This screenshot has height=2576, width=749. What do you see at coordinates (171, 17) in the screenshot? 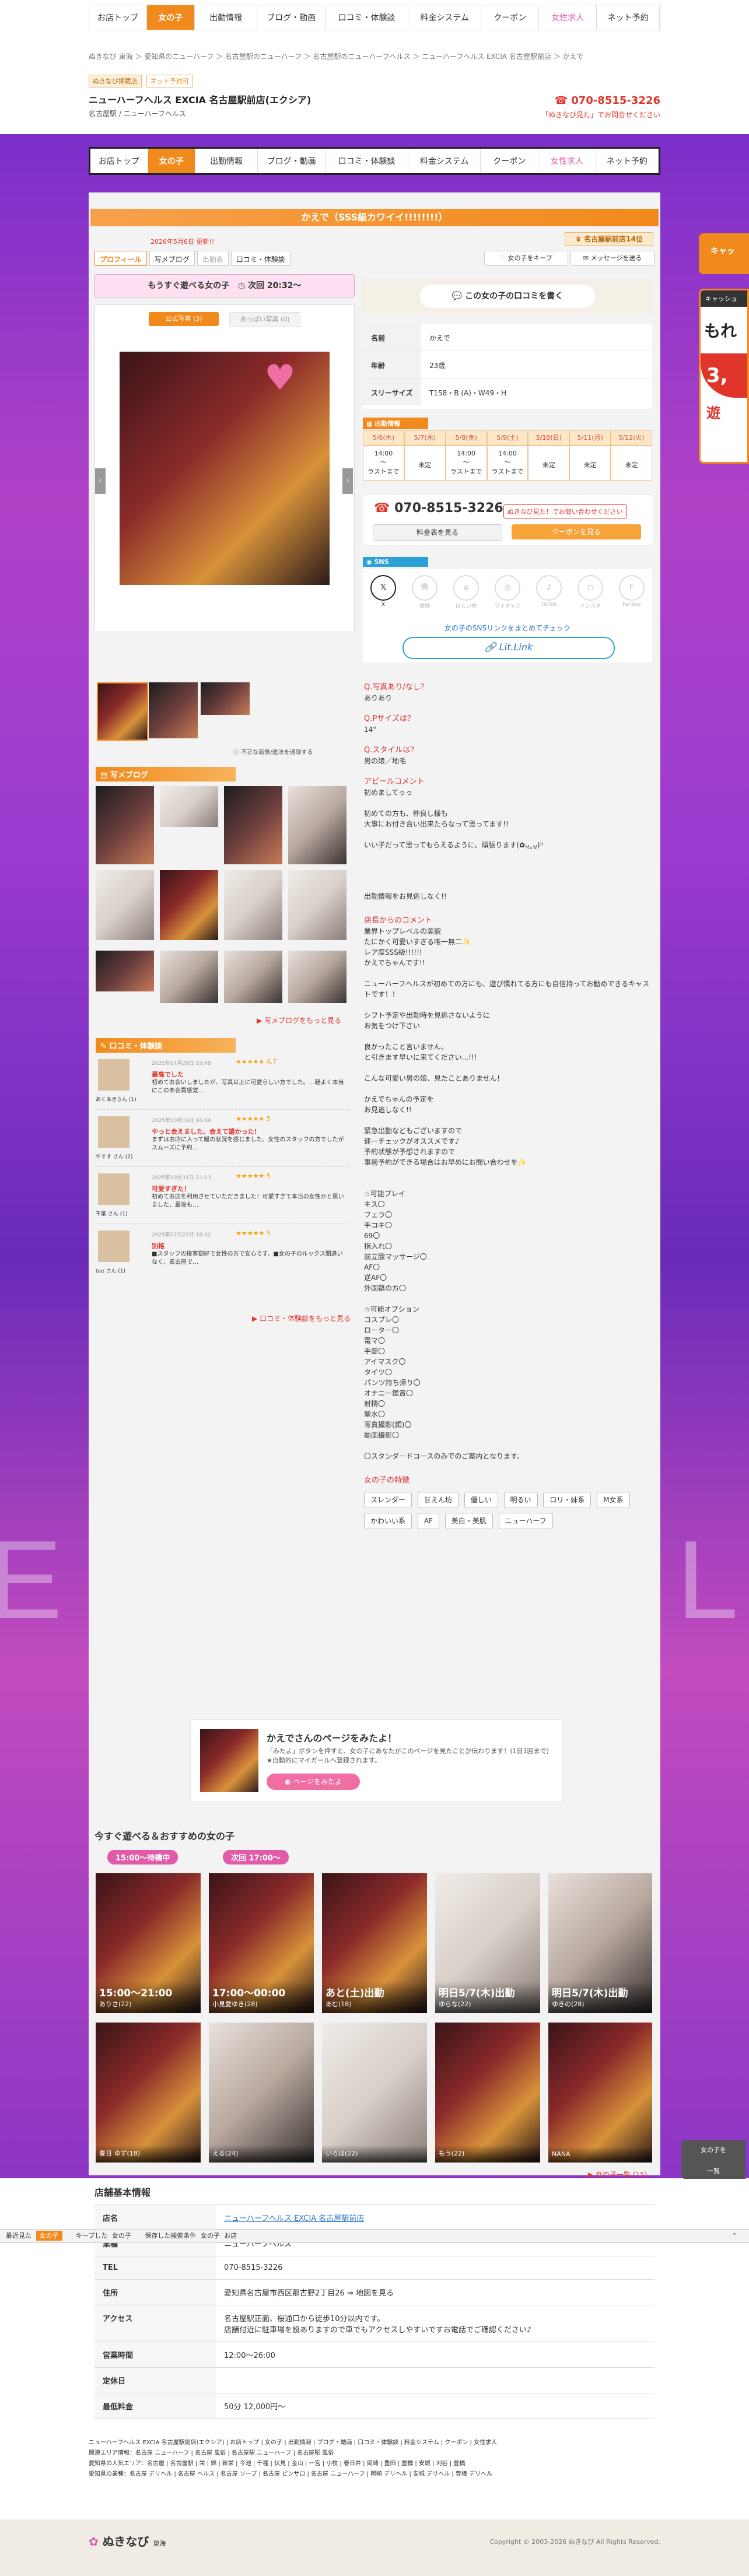
I see `nav-girls: 女の子` at bounding box center [171, 17].